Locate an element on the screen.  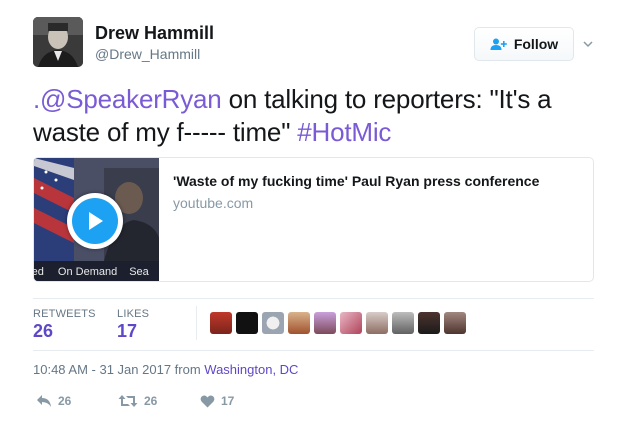
thumbnail-strip-text: Sea is located at coordinates (139, 272).